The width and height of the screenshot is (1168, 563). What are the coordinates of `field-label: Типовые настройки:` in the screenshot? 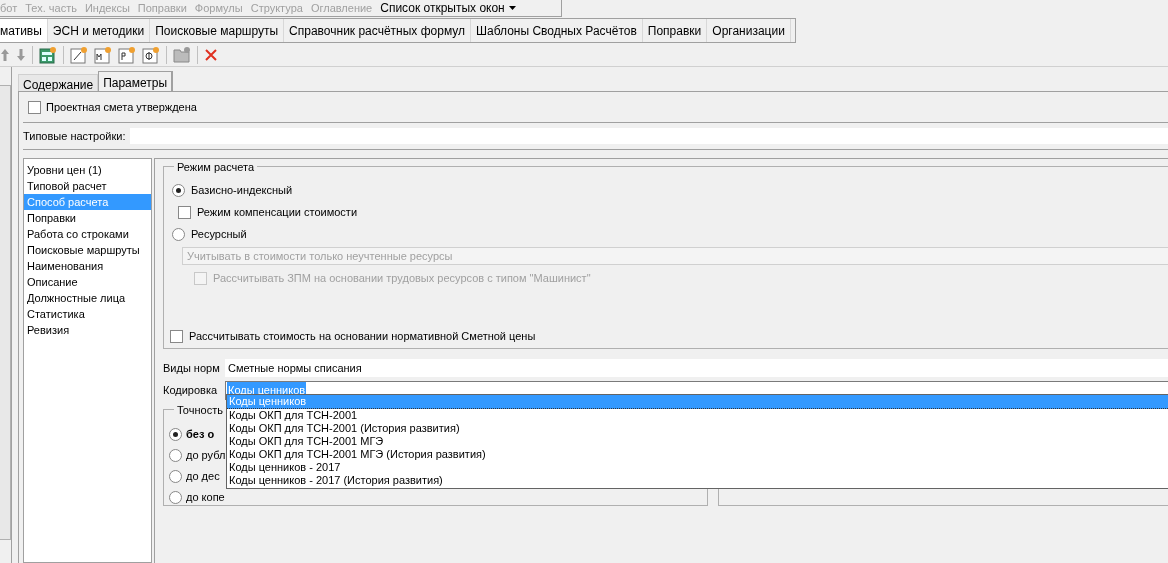 It's located at (74, 136).